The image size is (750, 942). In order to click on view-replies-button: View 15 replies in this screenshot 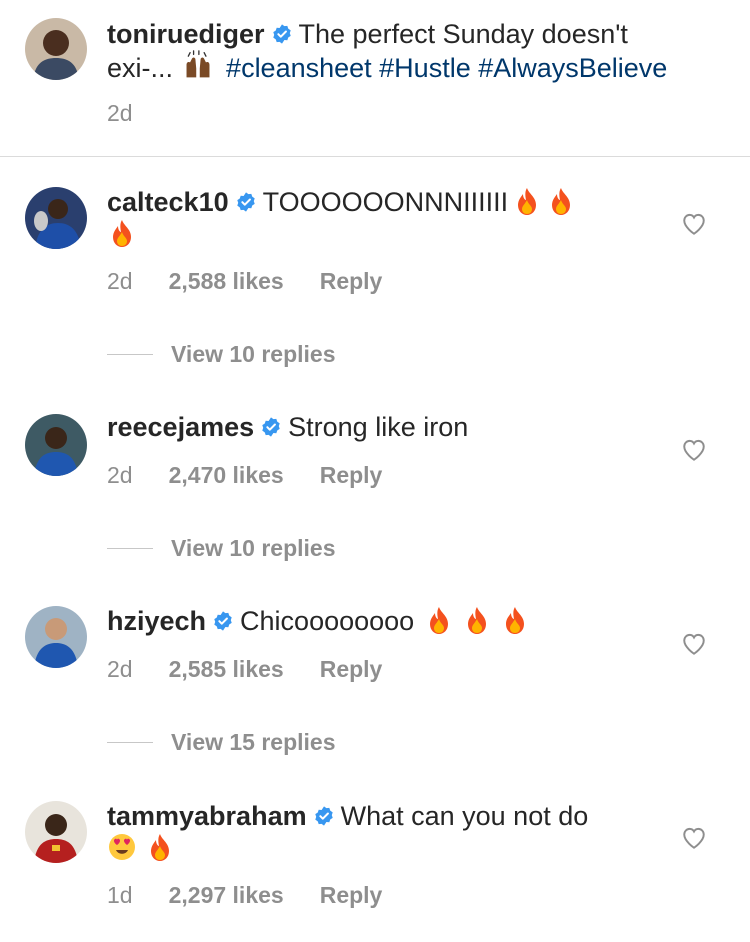, I will do `click(221, 742)`.